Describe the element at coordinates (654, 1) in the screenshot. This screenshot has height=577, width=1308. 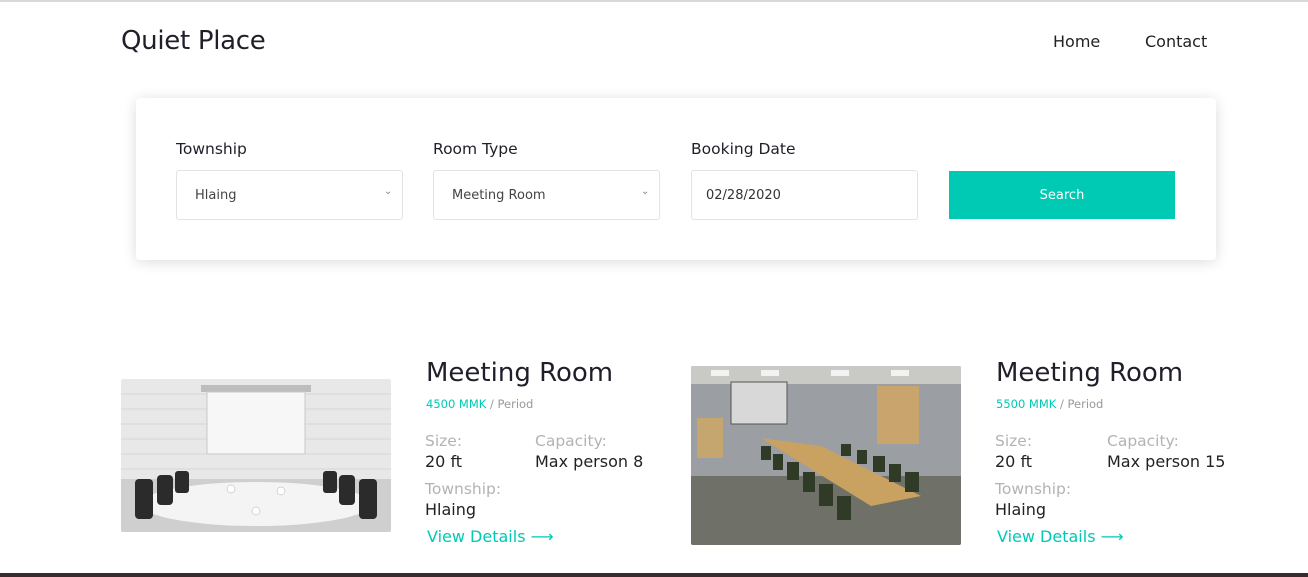
I see `top-divider` at that location.